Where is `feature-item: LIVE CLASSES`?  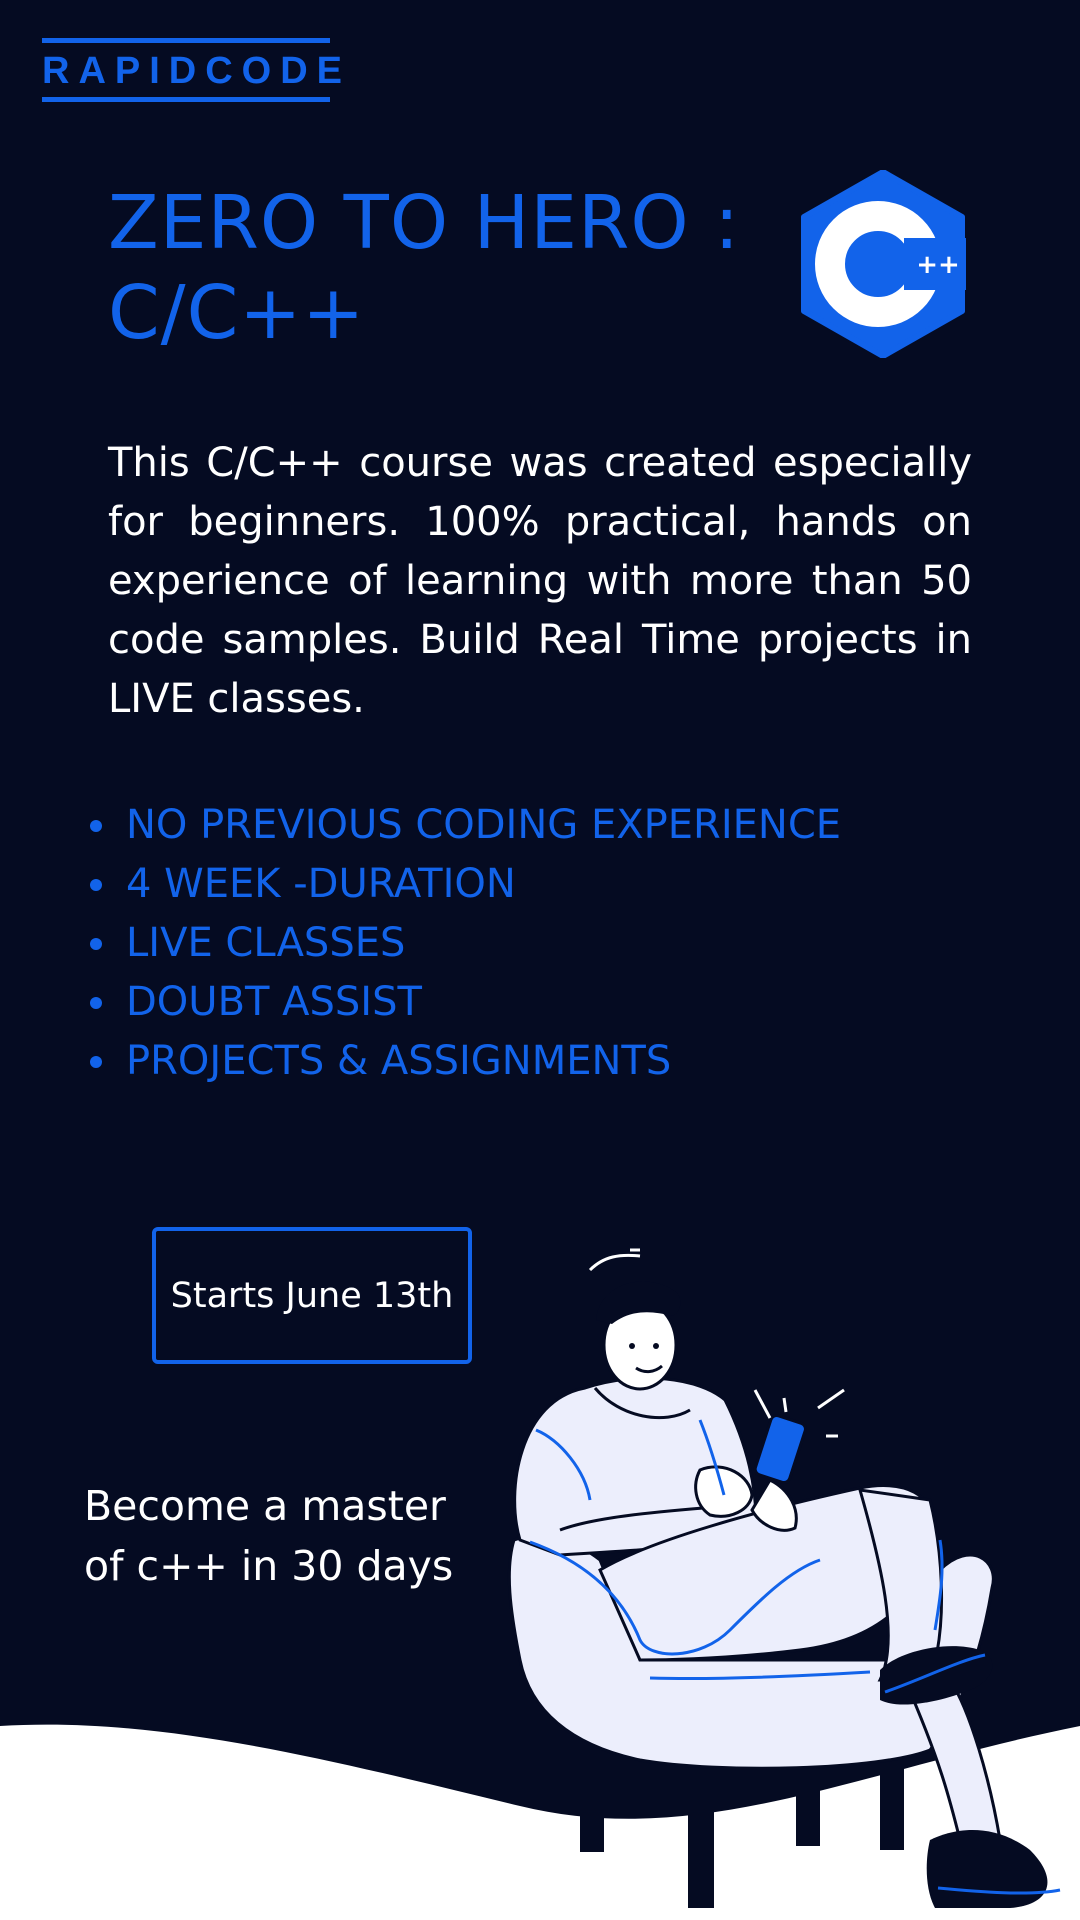
feature-item: LIVE CLASSES is located at coordinates (462, 943).